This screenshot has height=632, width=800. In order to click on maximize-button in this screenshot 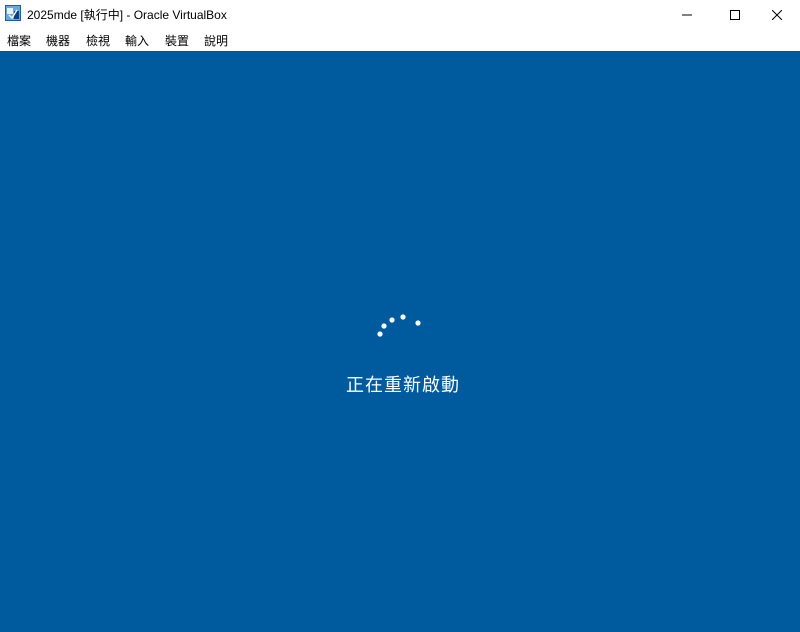, I will do `click(735, 14)`.